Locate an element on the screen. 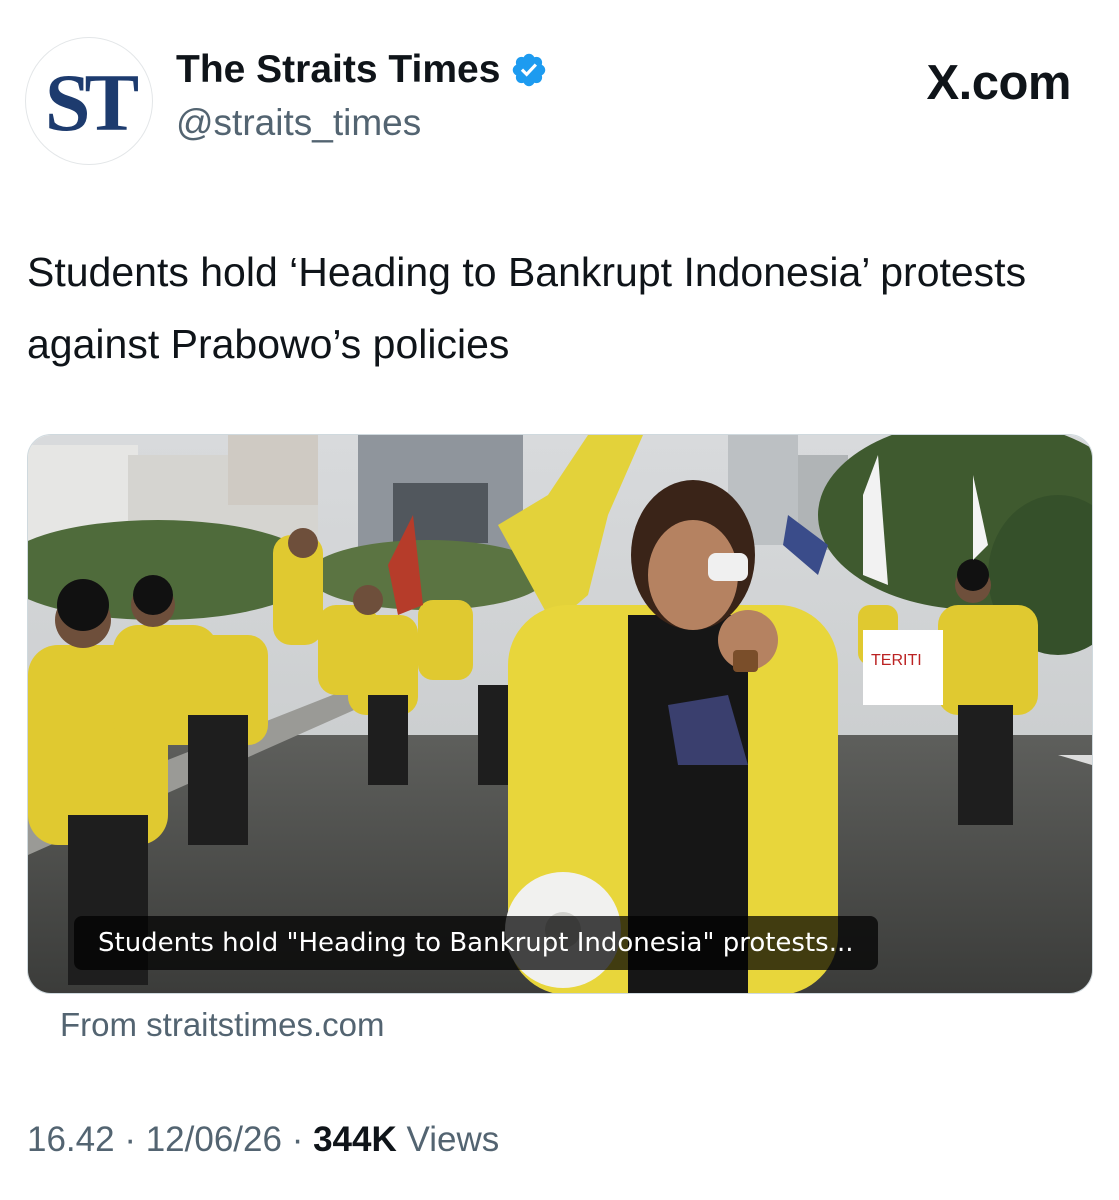 The image size is (1119, 1200). avatar-logo-text: ST is located at coordinates (91, 102).